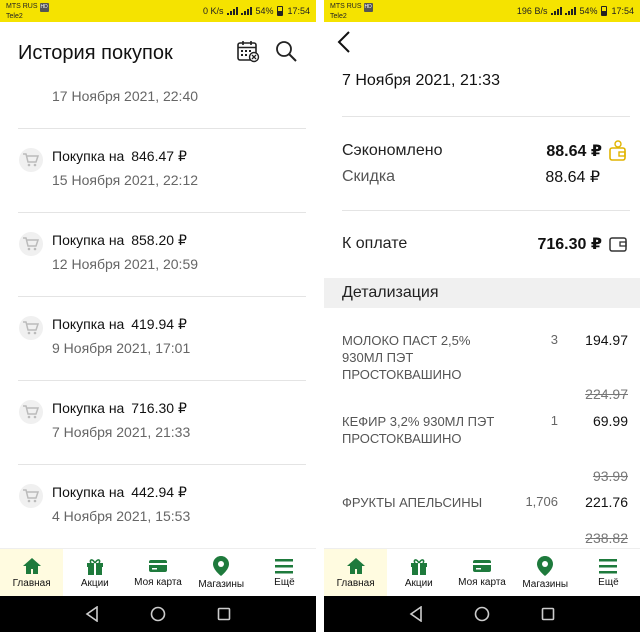 The image size is (640, 632). I want to click on purchase-date: 7 Ноября 2021, 21:33, so click(121, 432).